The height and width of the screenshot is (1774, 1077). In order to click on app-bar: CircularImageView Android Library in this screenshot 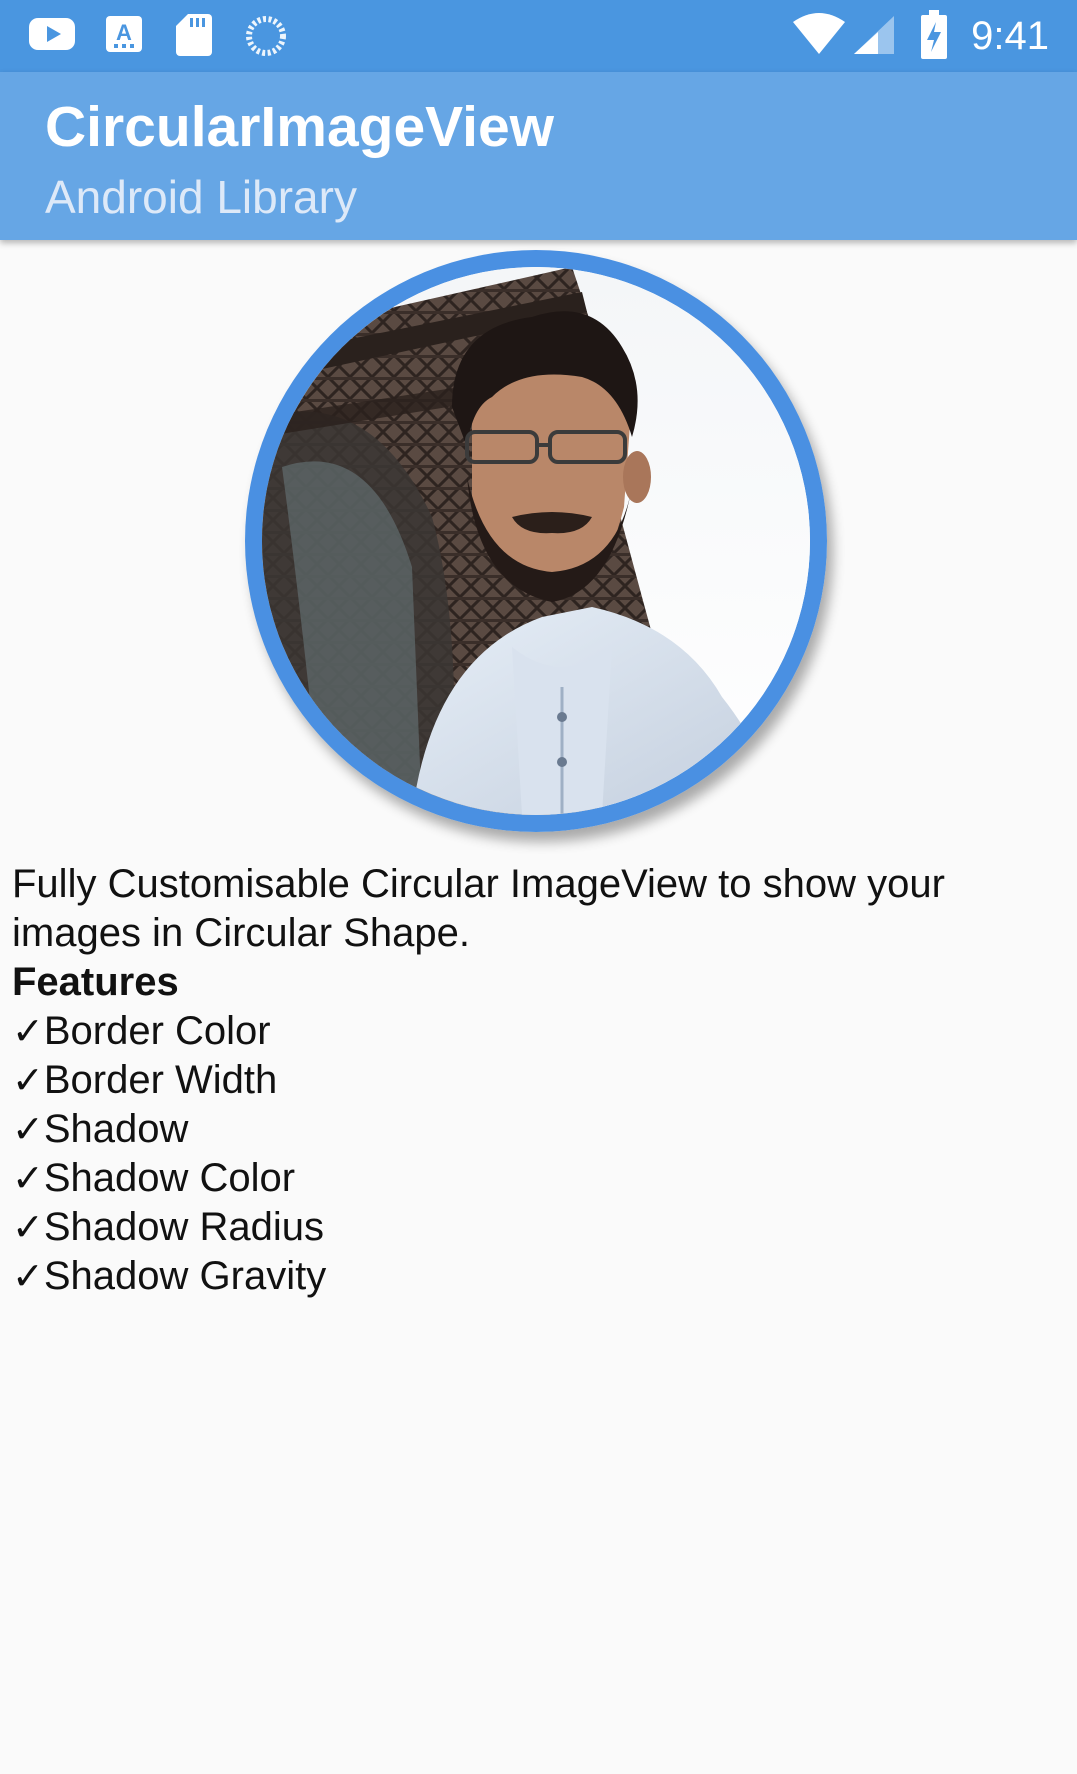, I will do `click(538, 156)`.